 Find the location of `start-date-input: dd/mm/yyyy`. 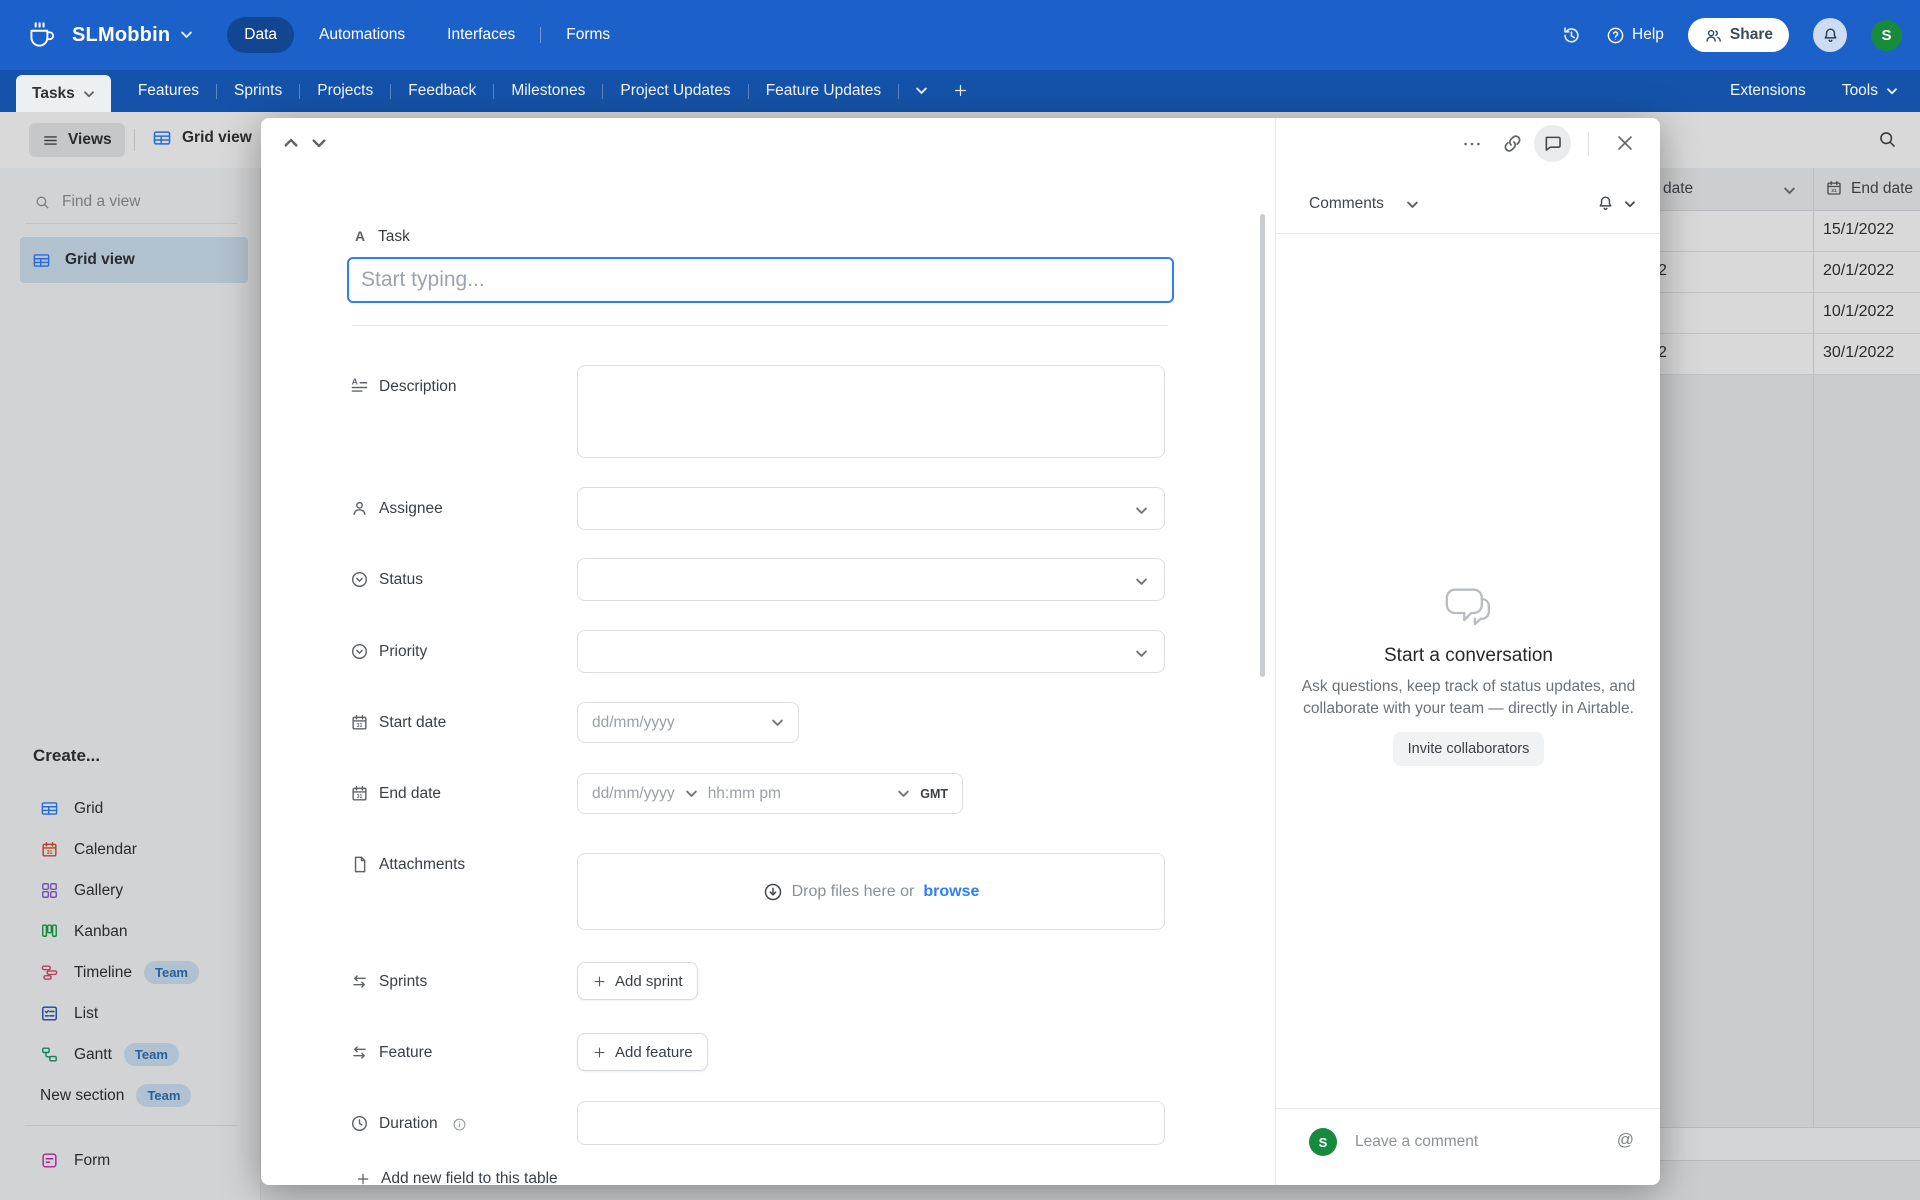

start-date-input: dd/mm/yyyy is located at coordinates (688, 722).